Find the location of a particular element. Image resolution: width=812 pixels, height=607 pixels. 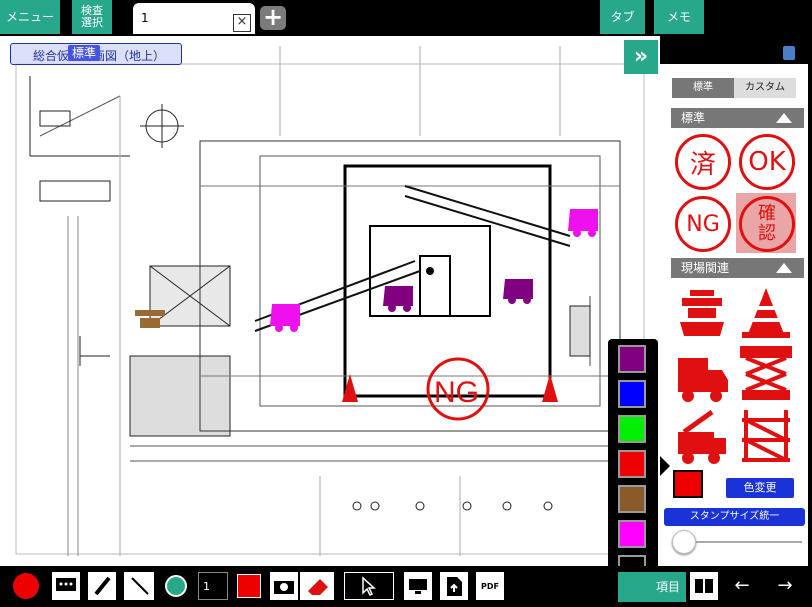

stamp-traffic-cone is located at coordinates (766, 312).